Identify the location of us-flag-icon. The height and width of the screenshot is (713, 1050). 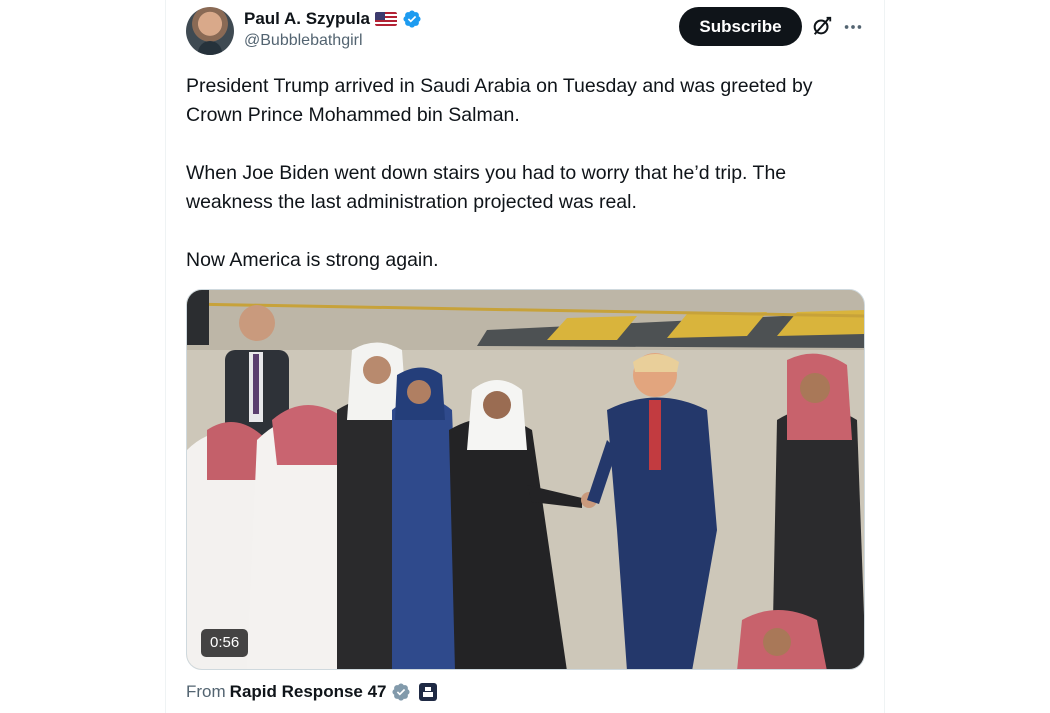
(385, 19).